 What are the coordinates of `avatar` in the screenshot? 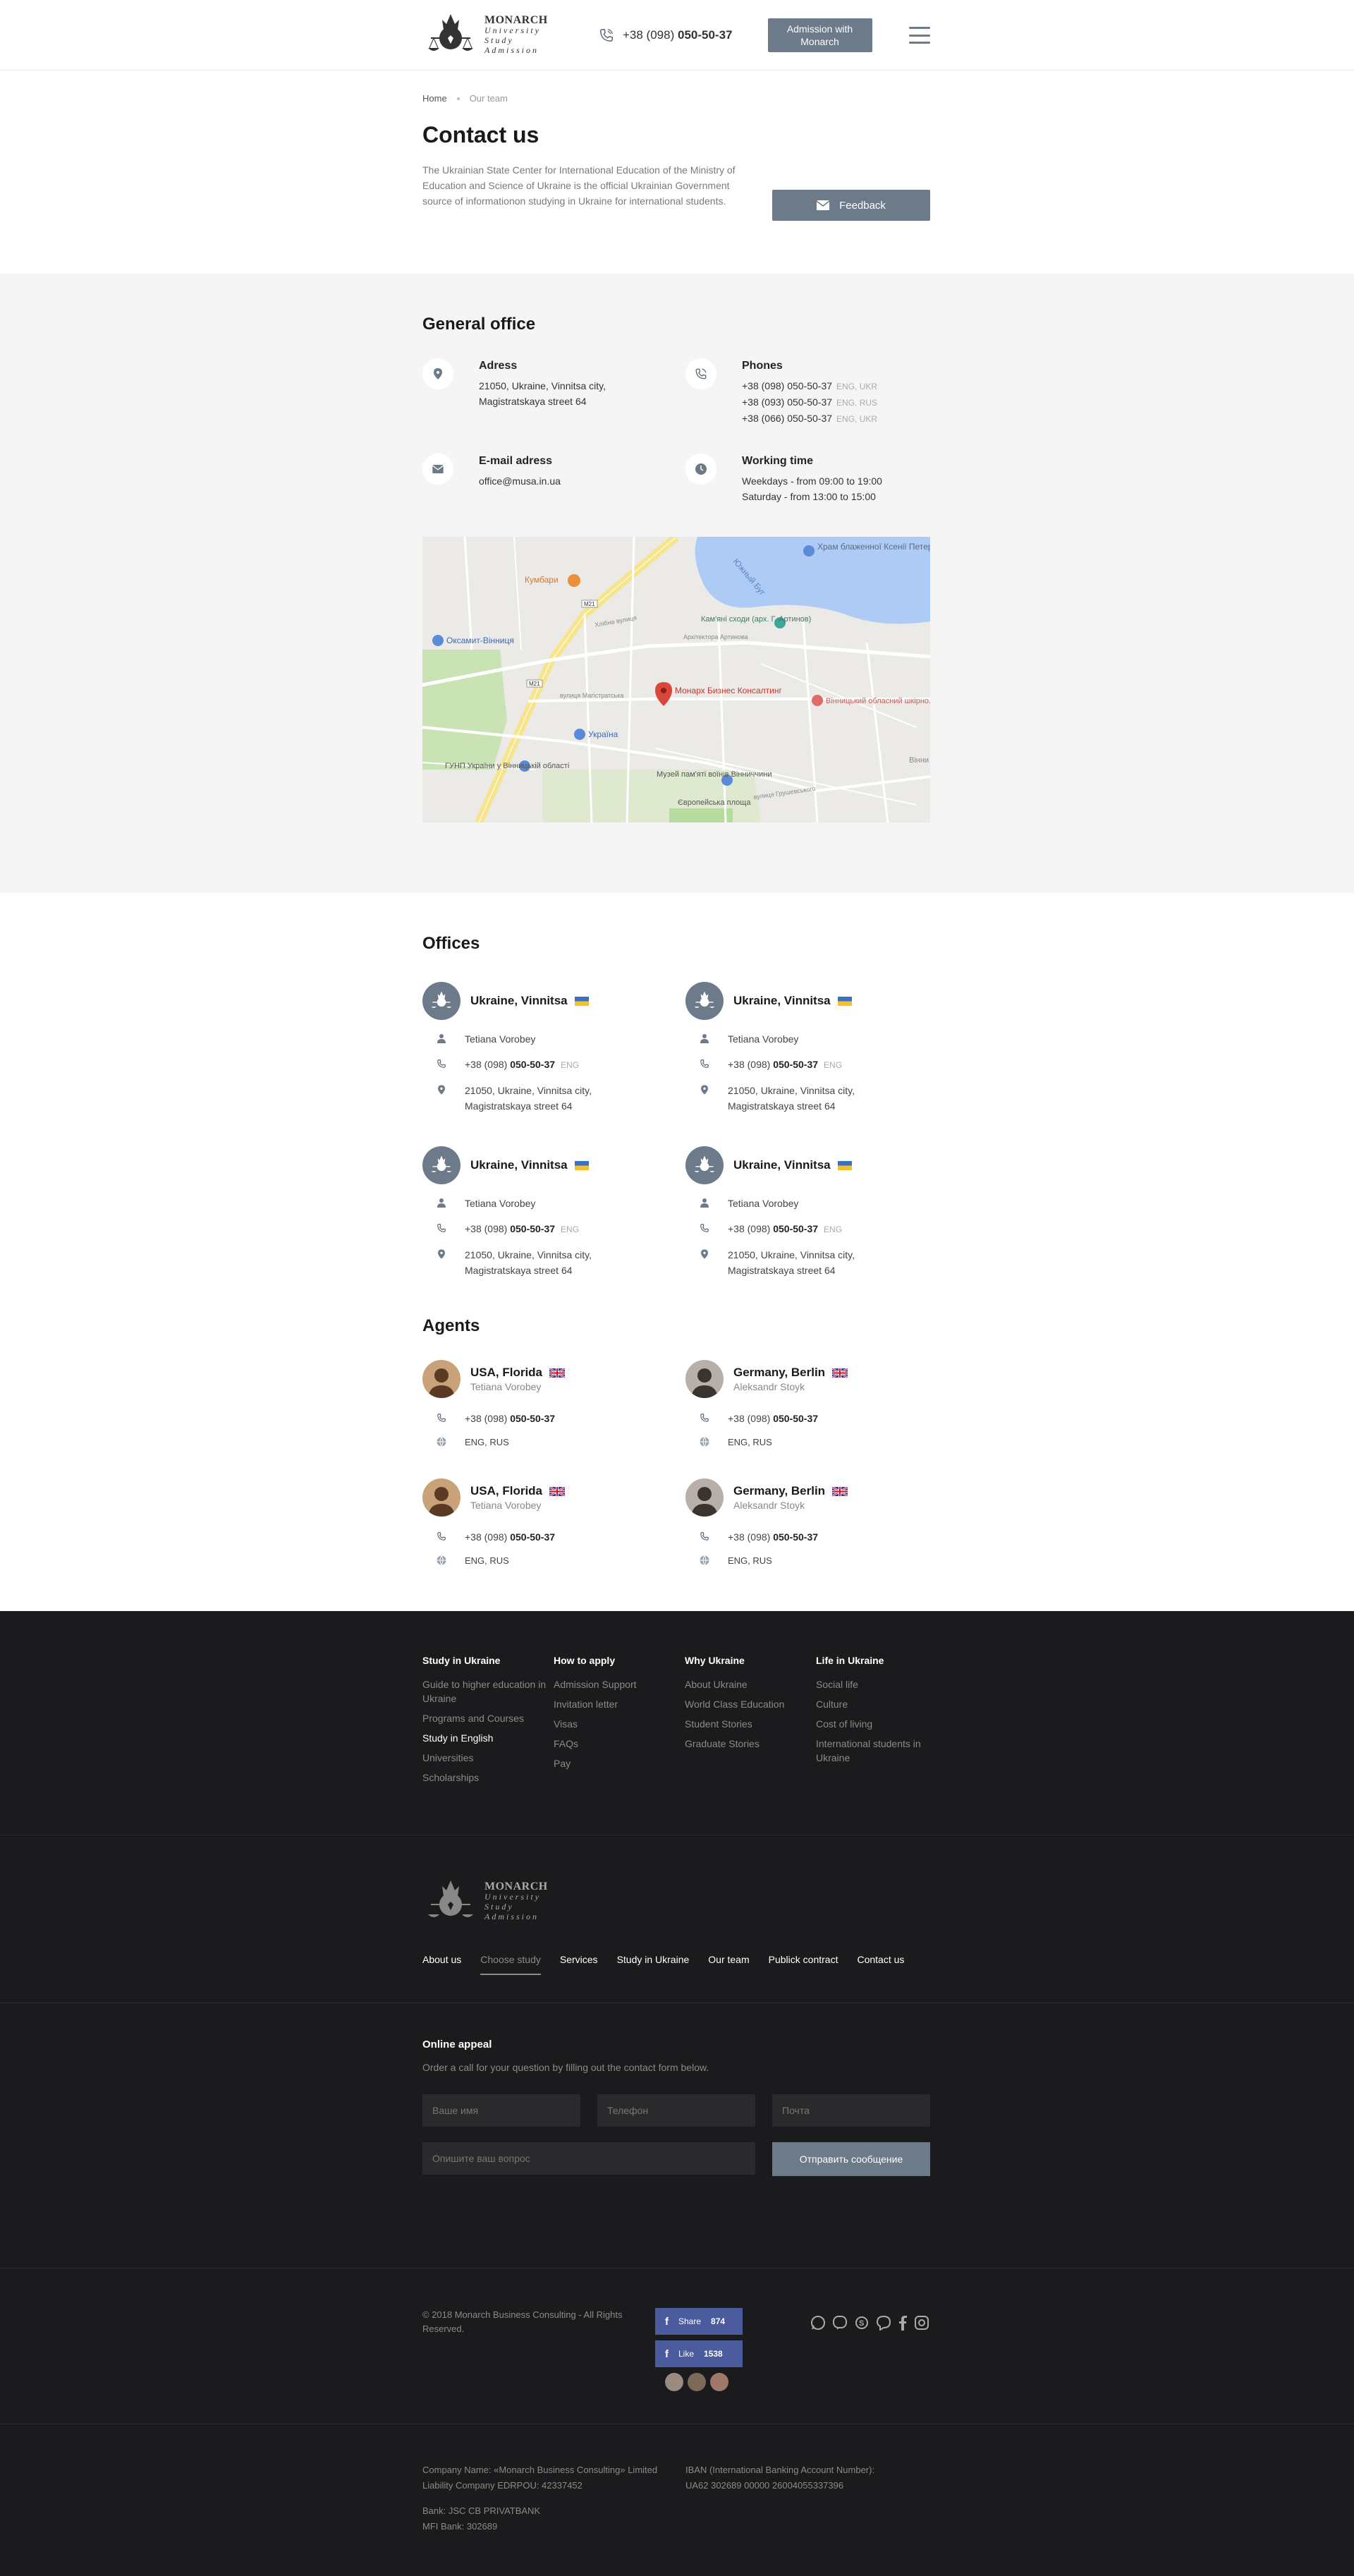 It's located at (697, 2382).